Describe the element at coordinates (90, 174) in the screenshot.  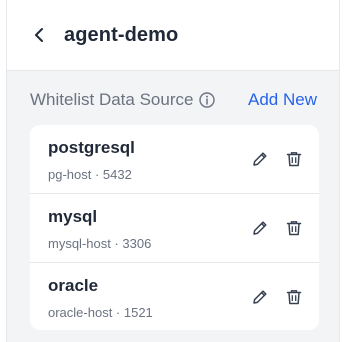
I see `source-detail: pg-host · 5432` at that location.